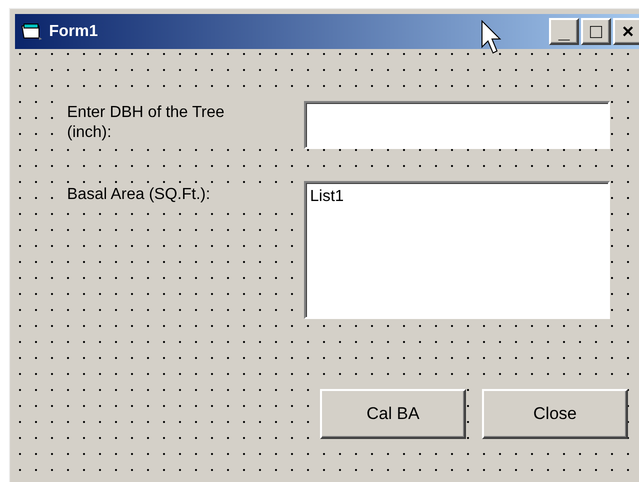  I want to click on window-title: Form1, so click(73, 32).